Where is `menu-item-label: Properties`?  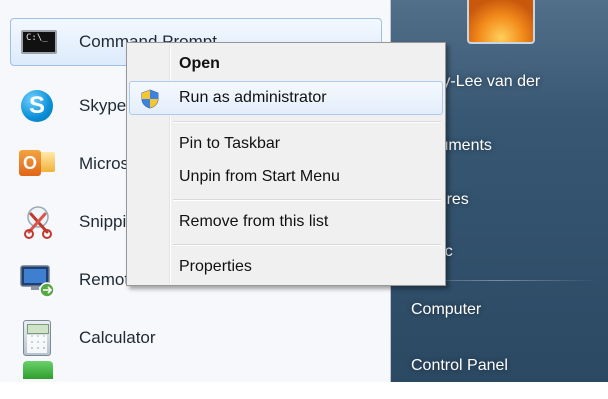
menu-item-label: Properties is located at coordinates (215, 266).